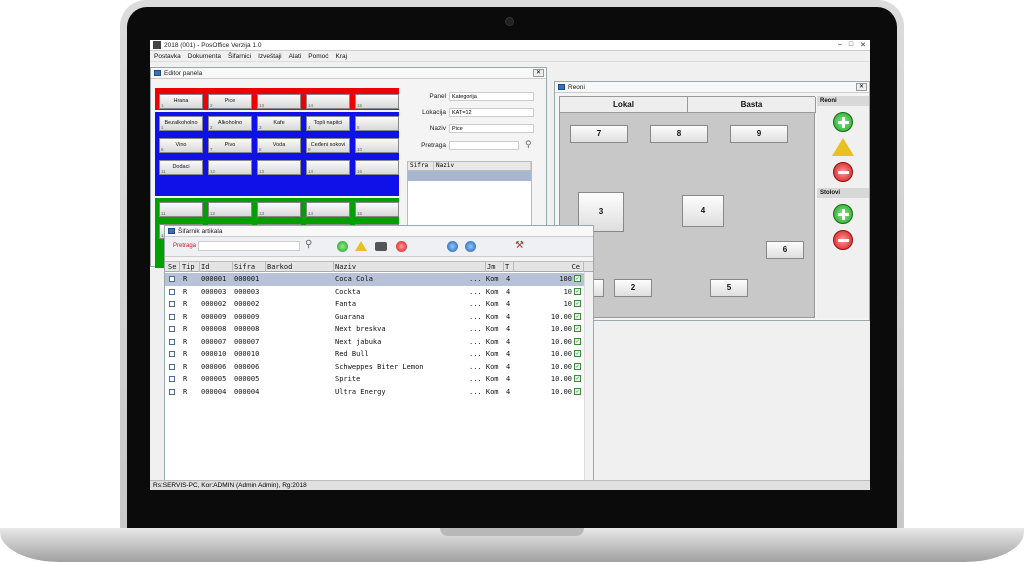 This screenshot has height=562, width=1024. What do you see at coordinates (173, 267) in the screenshot?
I see `column-se: Se` at bounding box center [173, 267].